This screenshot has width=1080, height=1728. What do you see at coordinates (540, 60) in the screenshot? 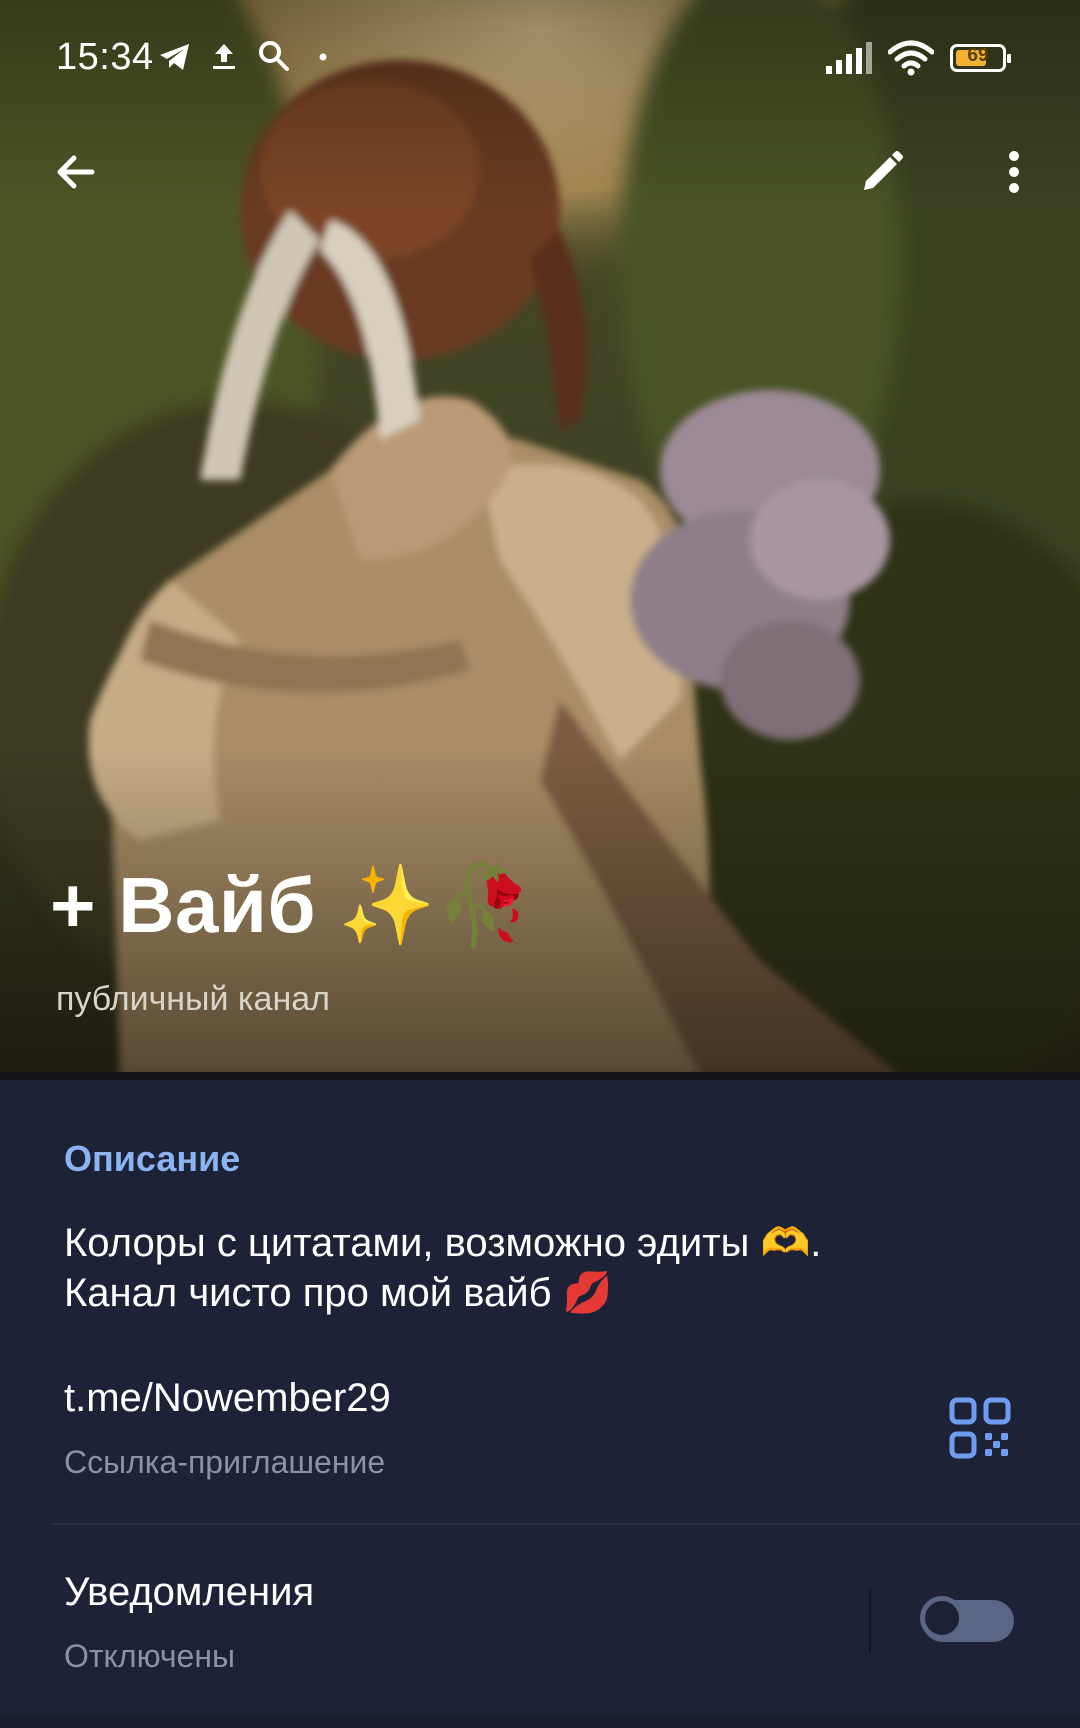
I see `status-bar: 15:34 69` at bounding box center [540, 60].